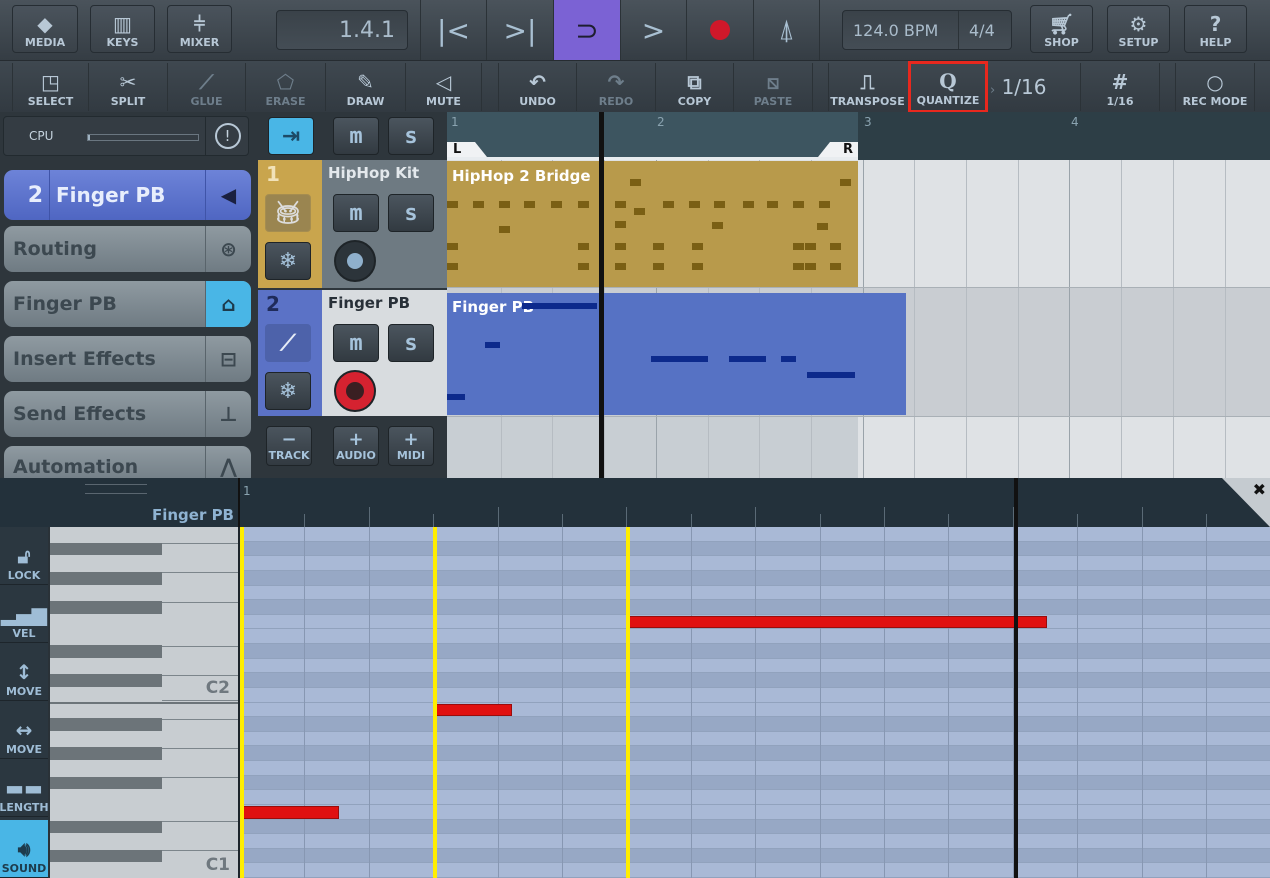  What do you see at coordinates (228, 195) in the screenshot?
I see `collapse-arrow-icon: ◀` at bounding box center [228, 195].